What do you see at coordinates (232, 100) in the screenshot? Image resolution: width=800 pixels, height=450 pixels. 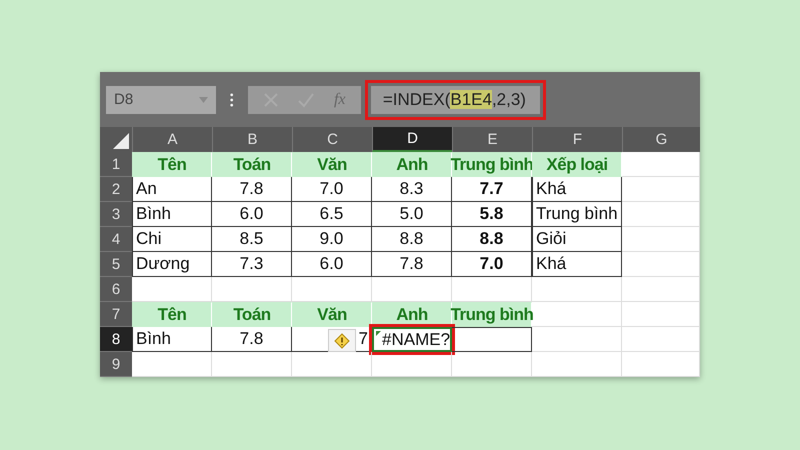 I see `more-icon` at bounding box center [232, 100].